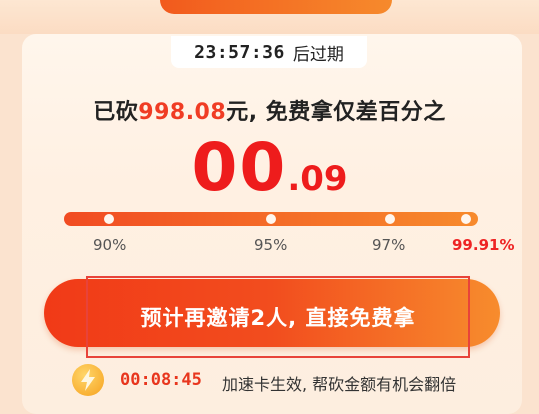  Describe the element at coordinates (182, 112) in the screenshot. I see `bargained-amount: 998.08` at that location.